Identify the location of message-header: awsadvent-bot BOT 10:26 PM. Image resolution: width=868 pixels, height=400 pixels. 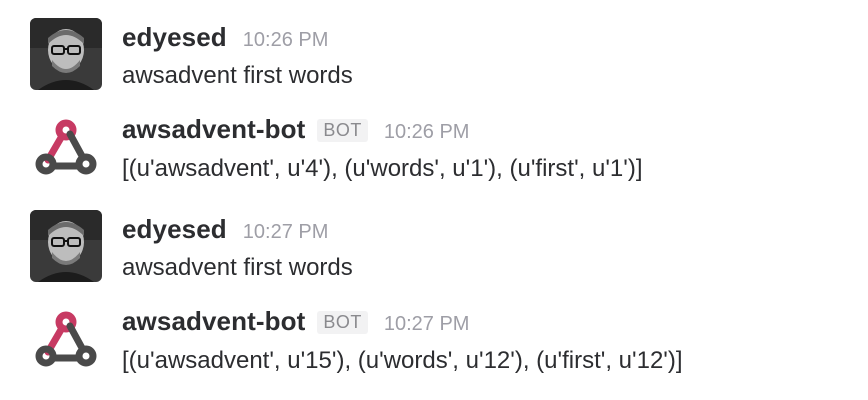
(295, 131).